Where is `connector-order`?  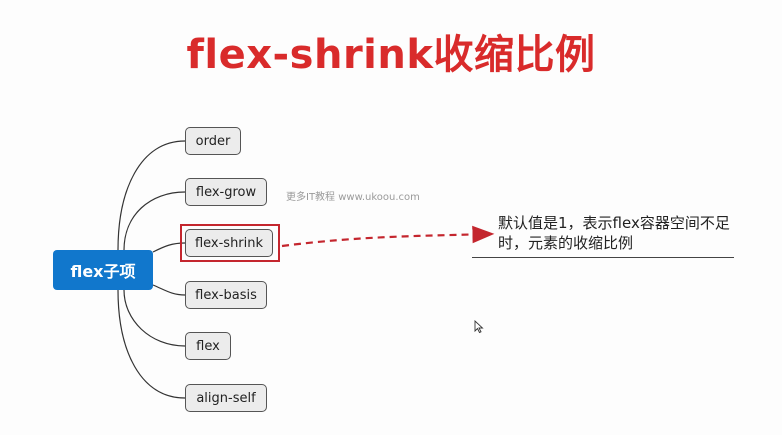 connector-order is located at coordinates (151, 195).